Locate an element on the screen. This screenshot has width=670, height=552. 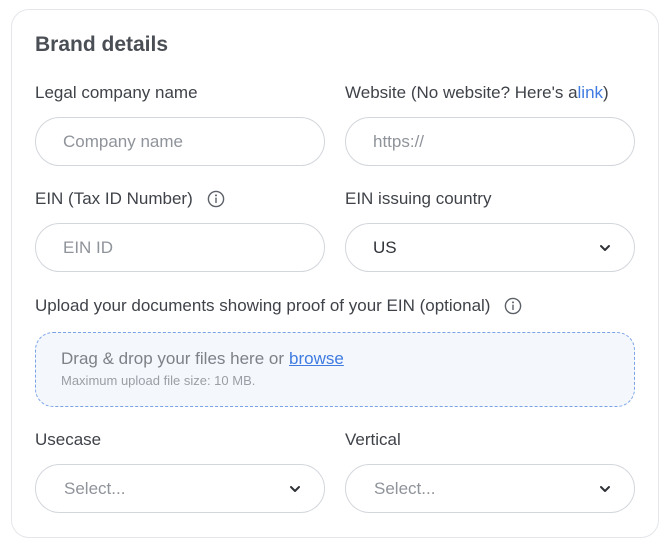
ein-country-label-text: EIN issuing country is located at coordinates (418, 198).